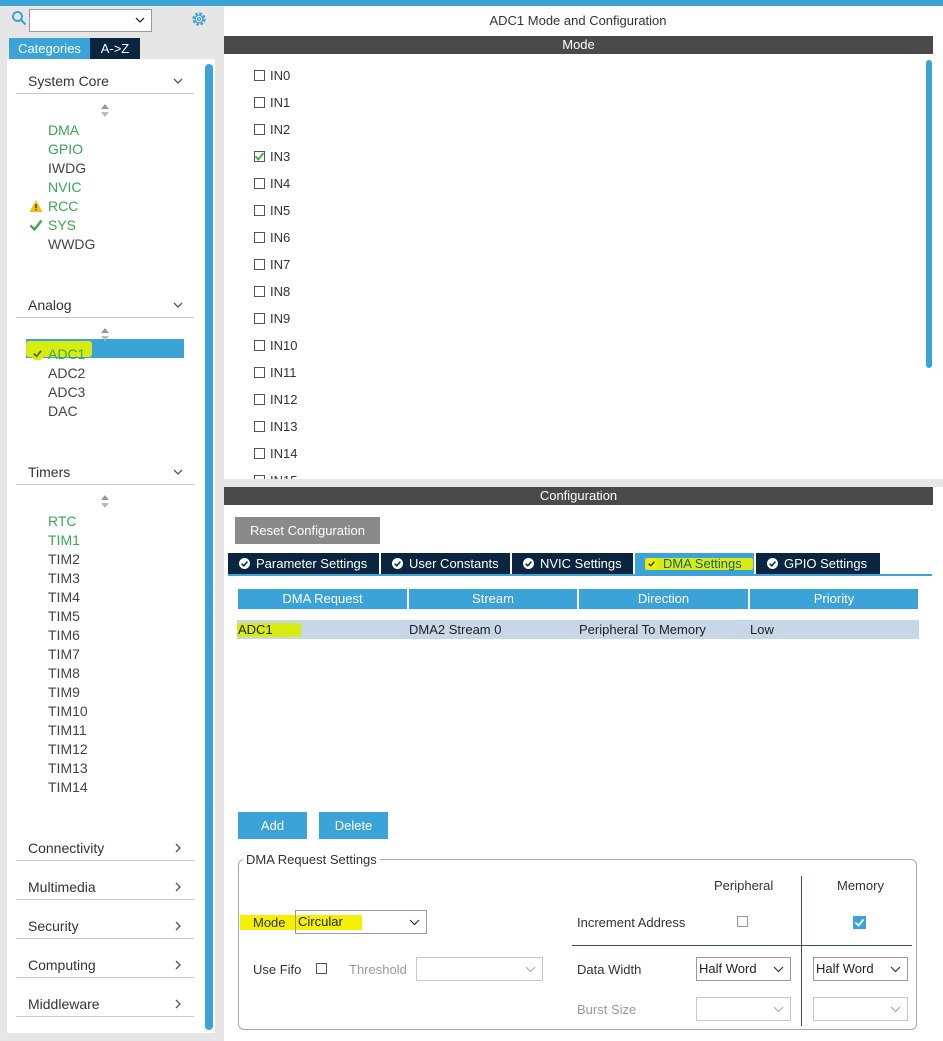  Describe the element at coordinates (743, 1009) in the screenshot. I see `peripheral-burst-size-select` at that location.